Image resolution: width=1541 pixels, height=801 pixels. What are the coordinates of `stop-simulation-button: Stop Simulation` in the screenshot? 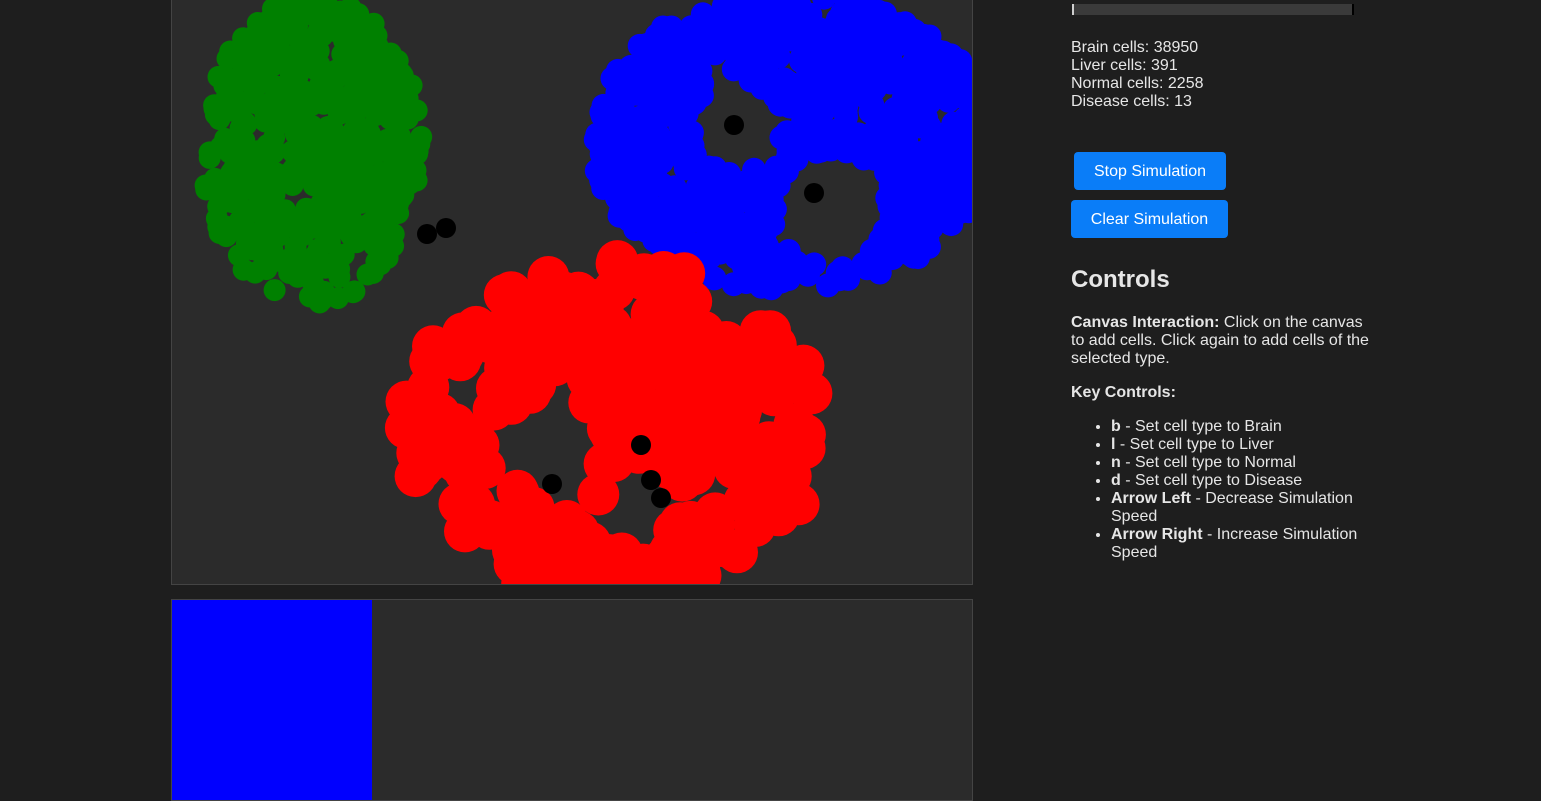 It's located at (1150, 171).